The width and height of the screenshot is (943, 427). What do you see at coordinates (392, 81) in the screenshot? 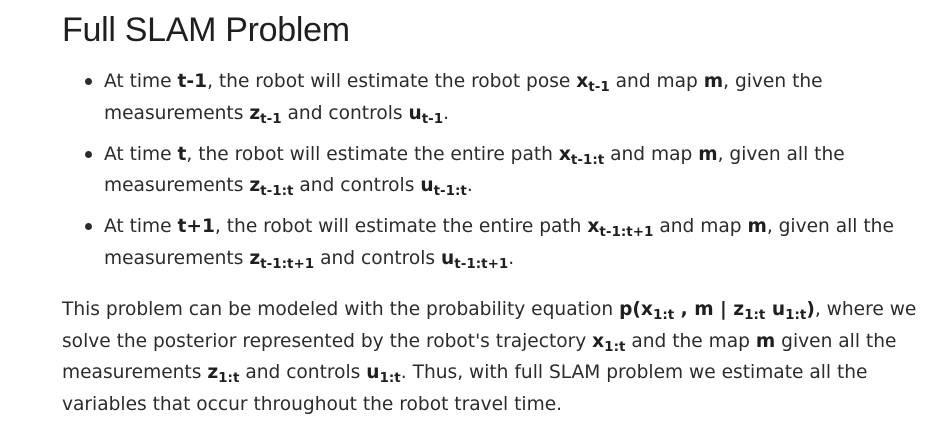
I see `text: , the robot will estimate the robot pose` at bounding box center [392, 81].